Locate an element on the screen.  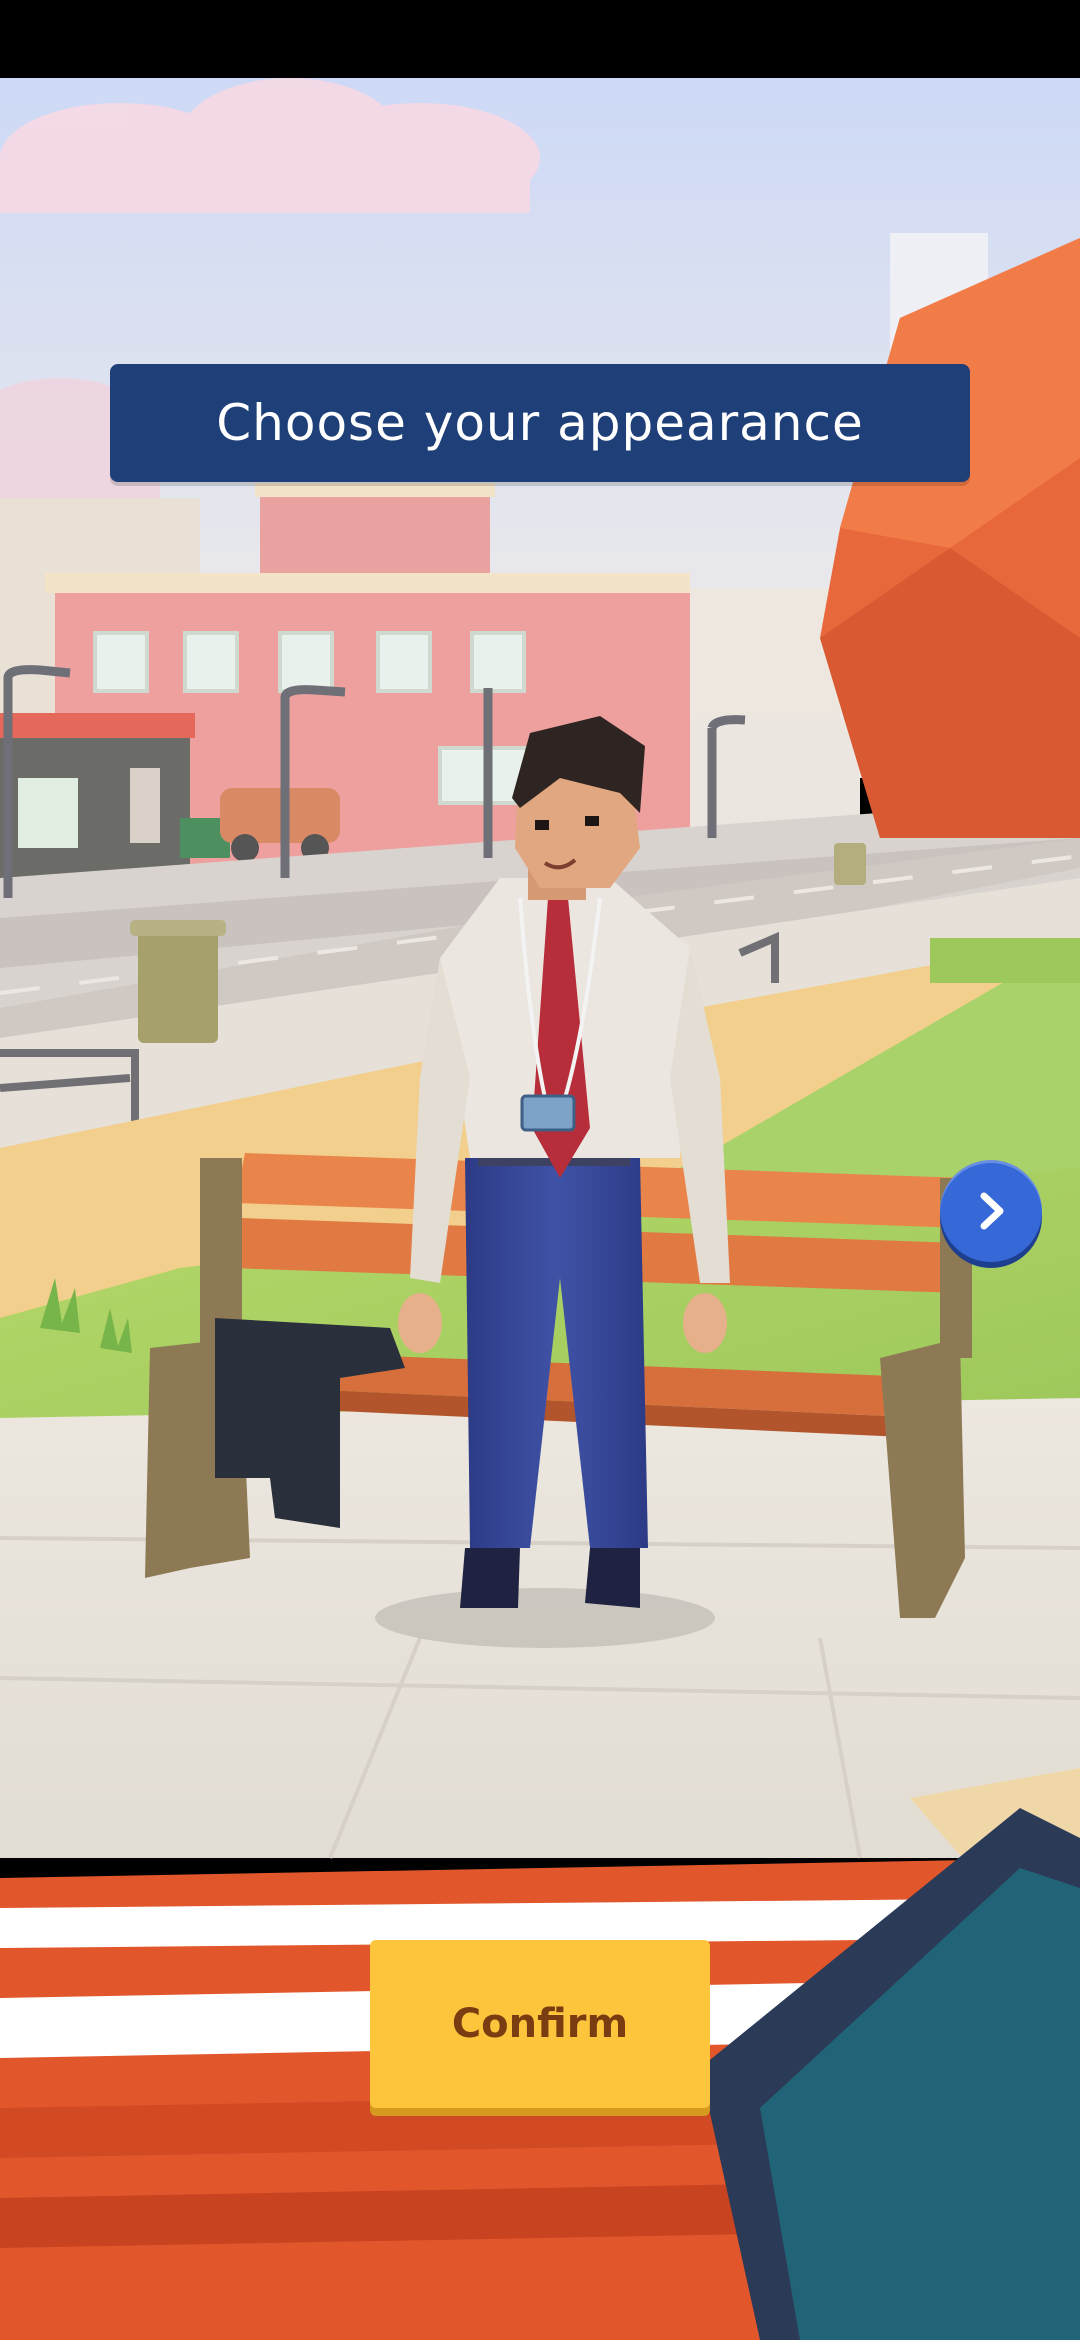
status-bar is located at coordinates (540, 39).